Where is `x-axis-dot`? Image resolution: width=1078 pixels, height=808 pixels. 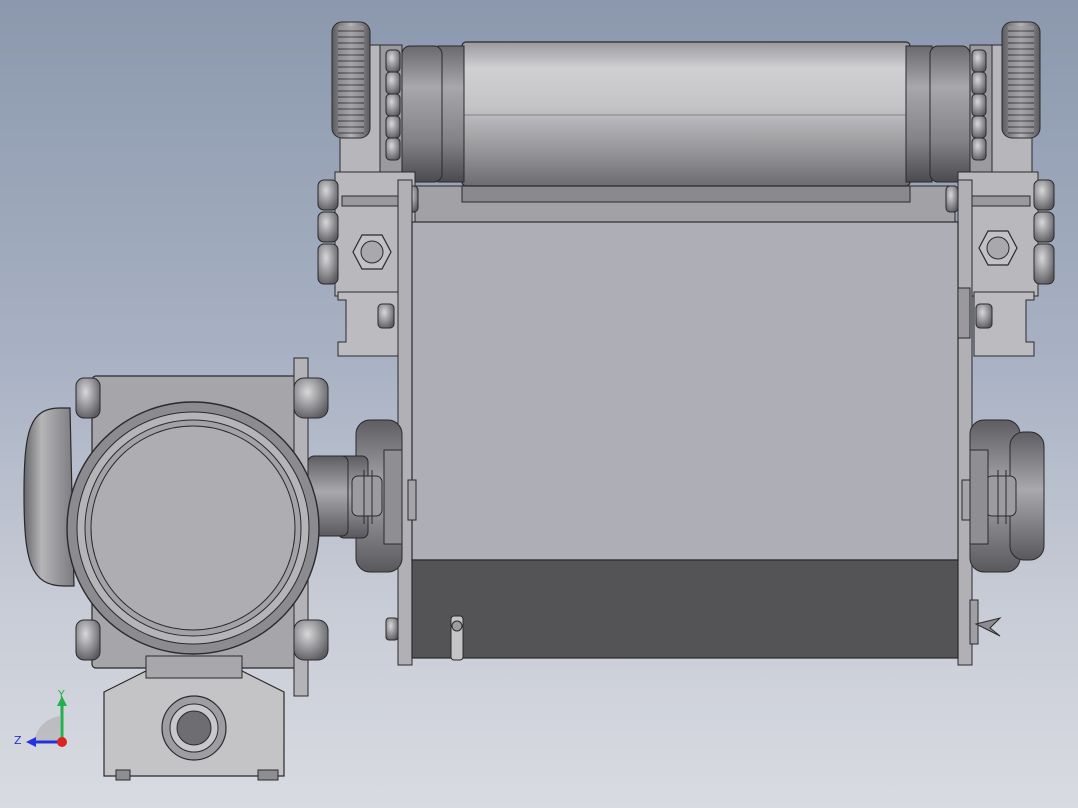
x-axis-dot is located at coordinates (62, 742).